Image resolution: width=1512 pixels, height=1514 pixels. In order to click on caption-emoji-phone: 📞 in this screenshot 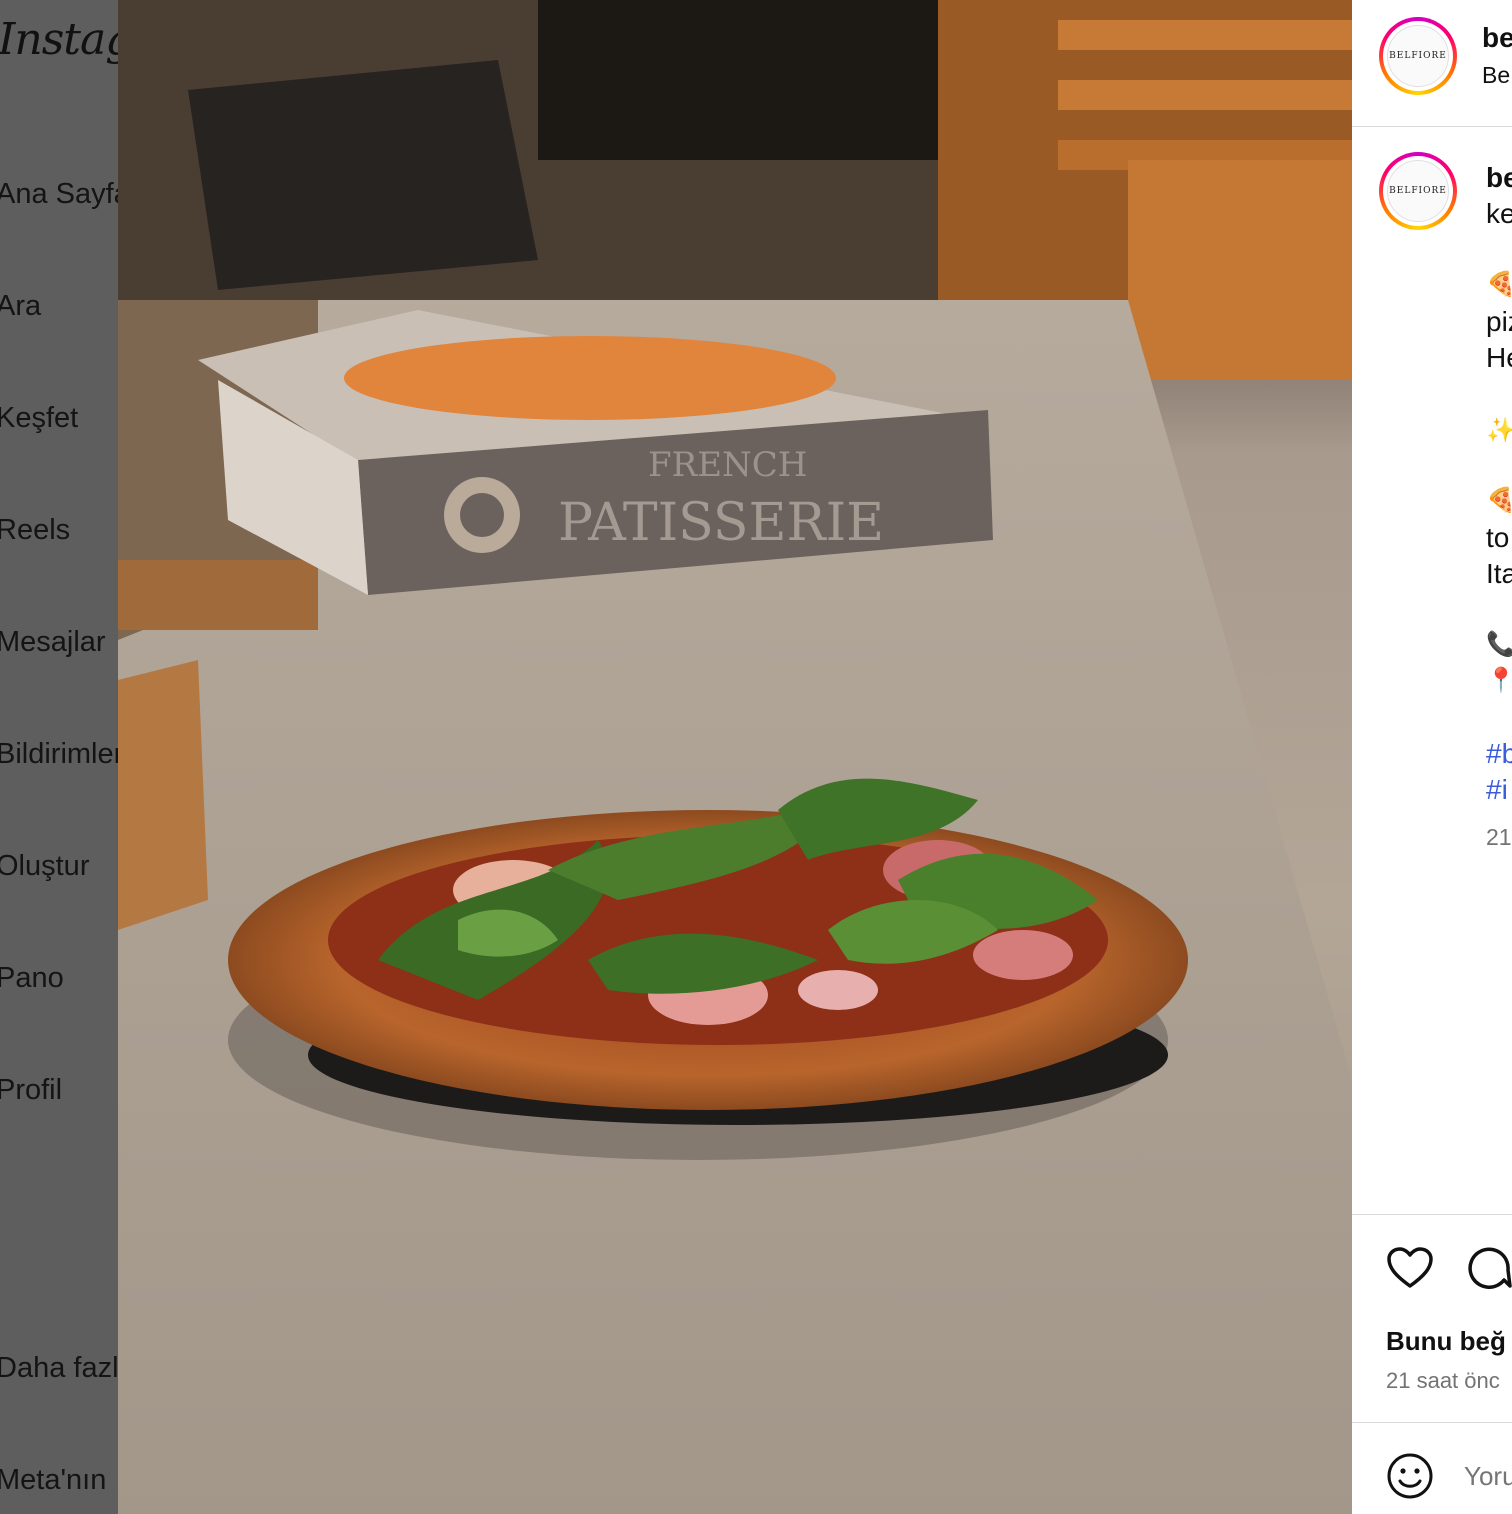, I will do `click(1499, 644)`.